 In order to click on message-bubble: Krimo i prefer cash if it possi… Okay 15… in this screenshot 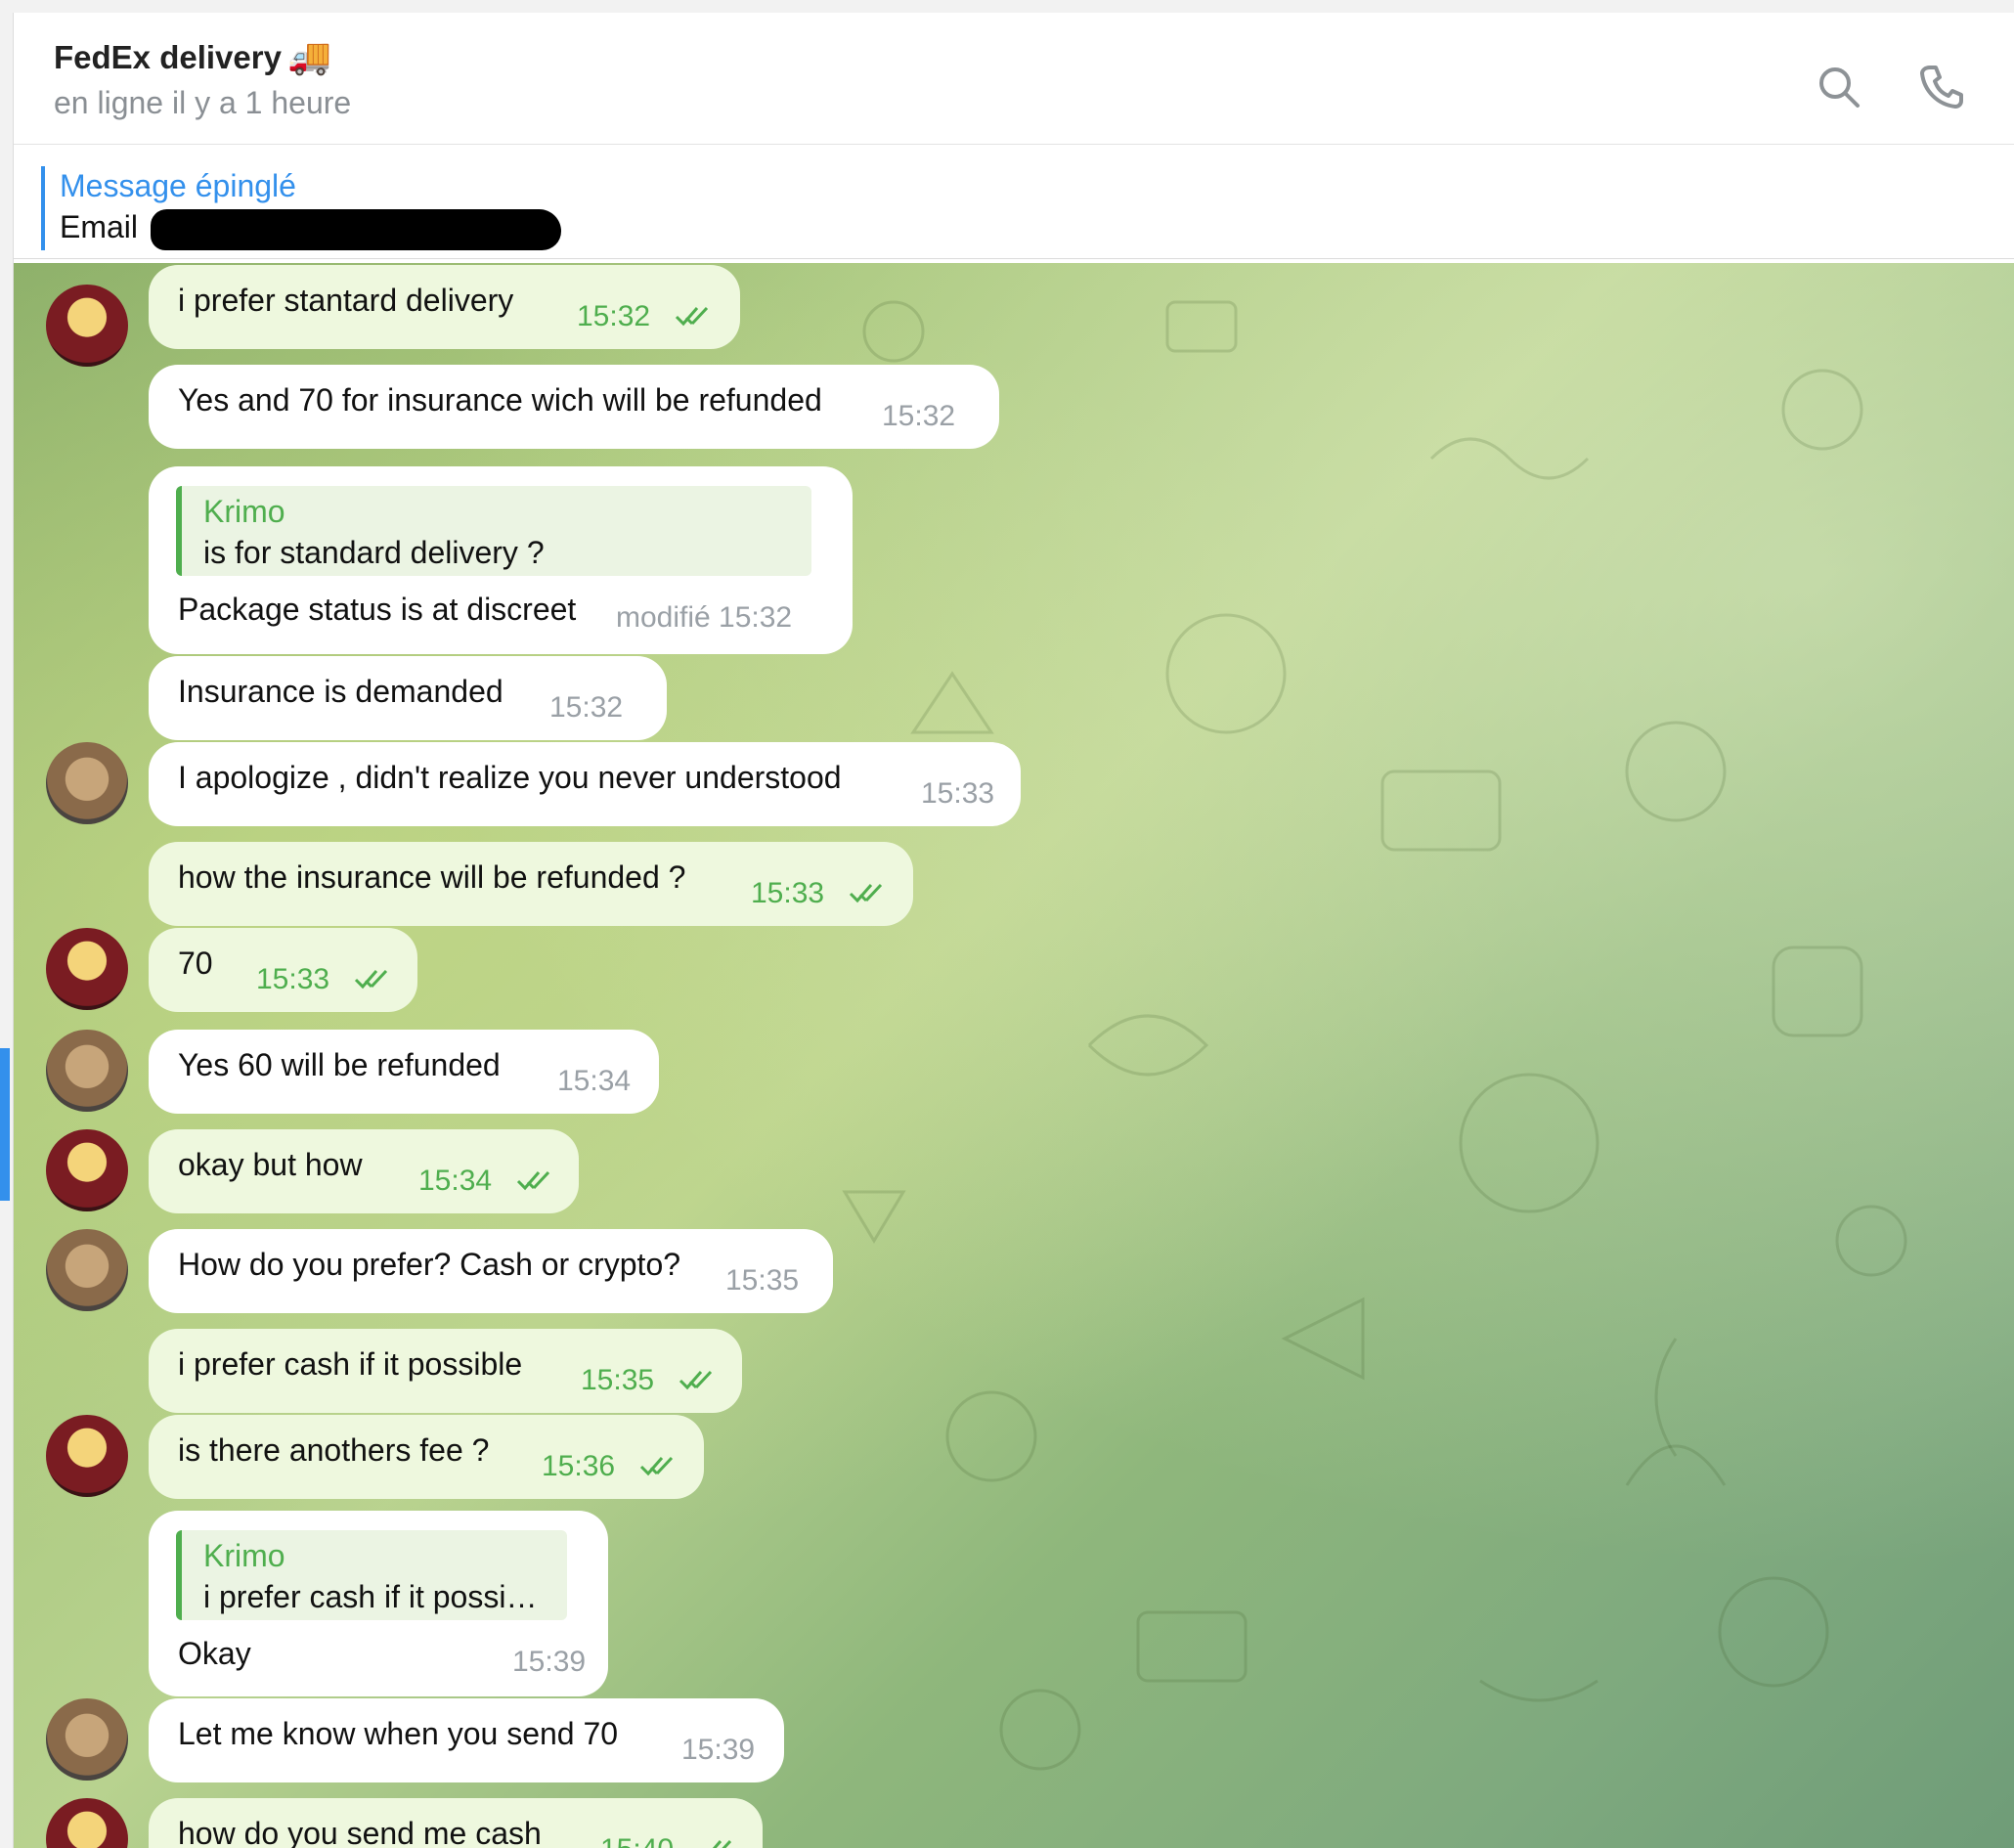, I will do `click(378, 1603)`.